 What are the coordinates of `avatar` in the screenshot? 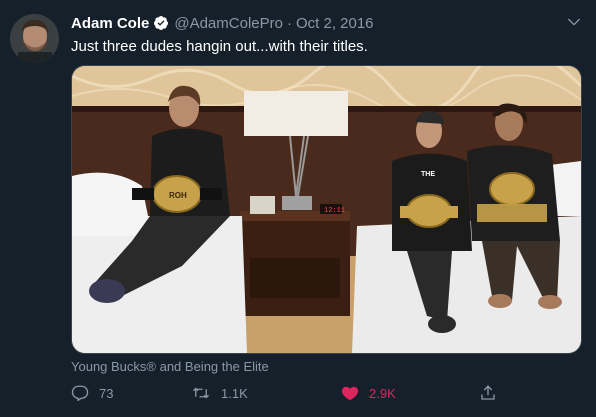 It's located at (34, 38).